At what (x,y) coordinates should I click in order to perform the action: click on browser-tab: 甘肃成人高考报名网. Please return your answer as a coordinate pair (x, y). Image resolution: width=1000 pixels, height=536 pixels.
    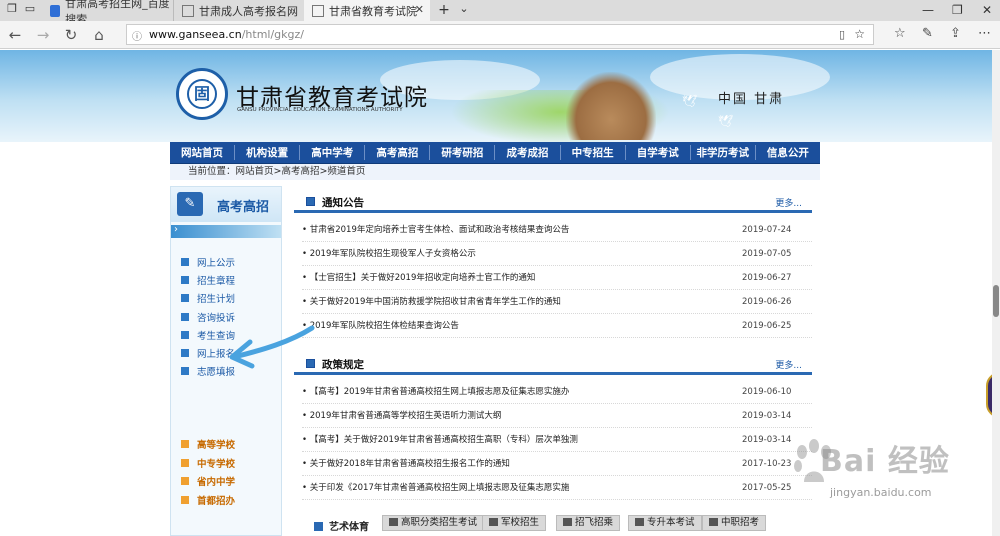
    Looking at the image, I should click on (238, 10).